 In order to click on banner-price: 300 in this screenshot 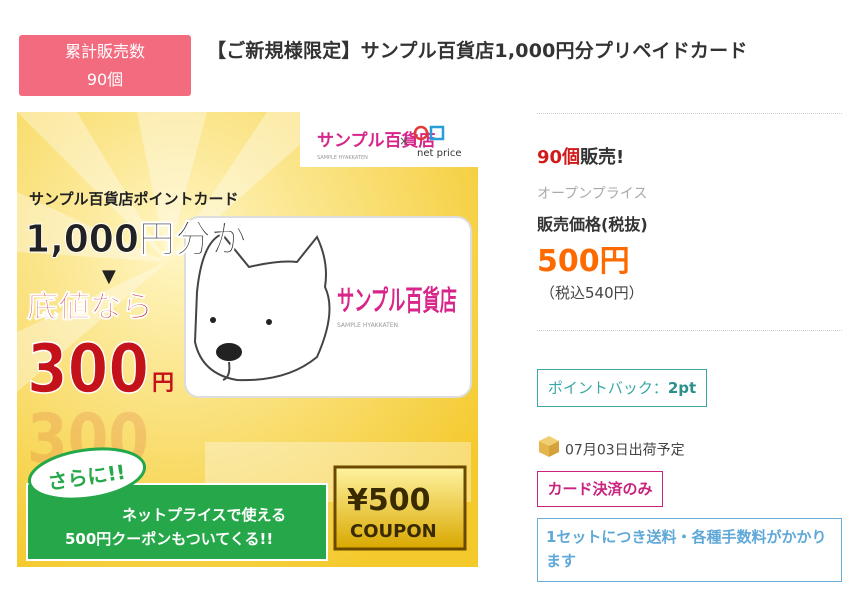, I will do `click(88, 369)`.